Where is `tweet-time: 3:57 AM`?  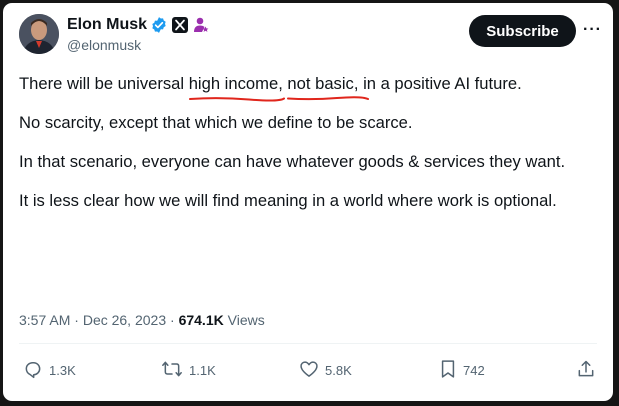
tweet-time: 3:57 AM is located at coordinates (44, 320).